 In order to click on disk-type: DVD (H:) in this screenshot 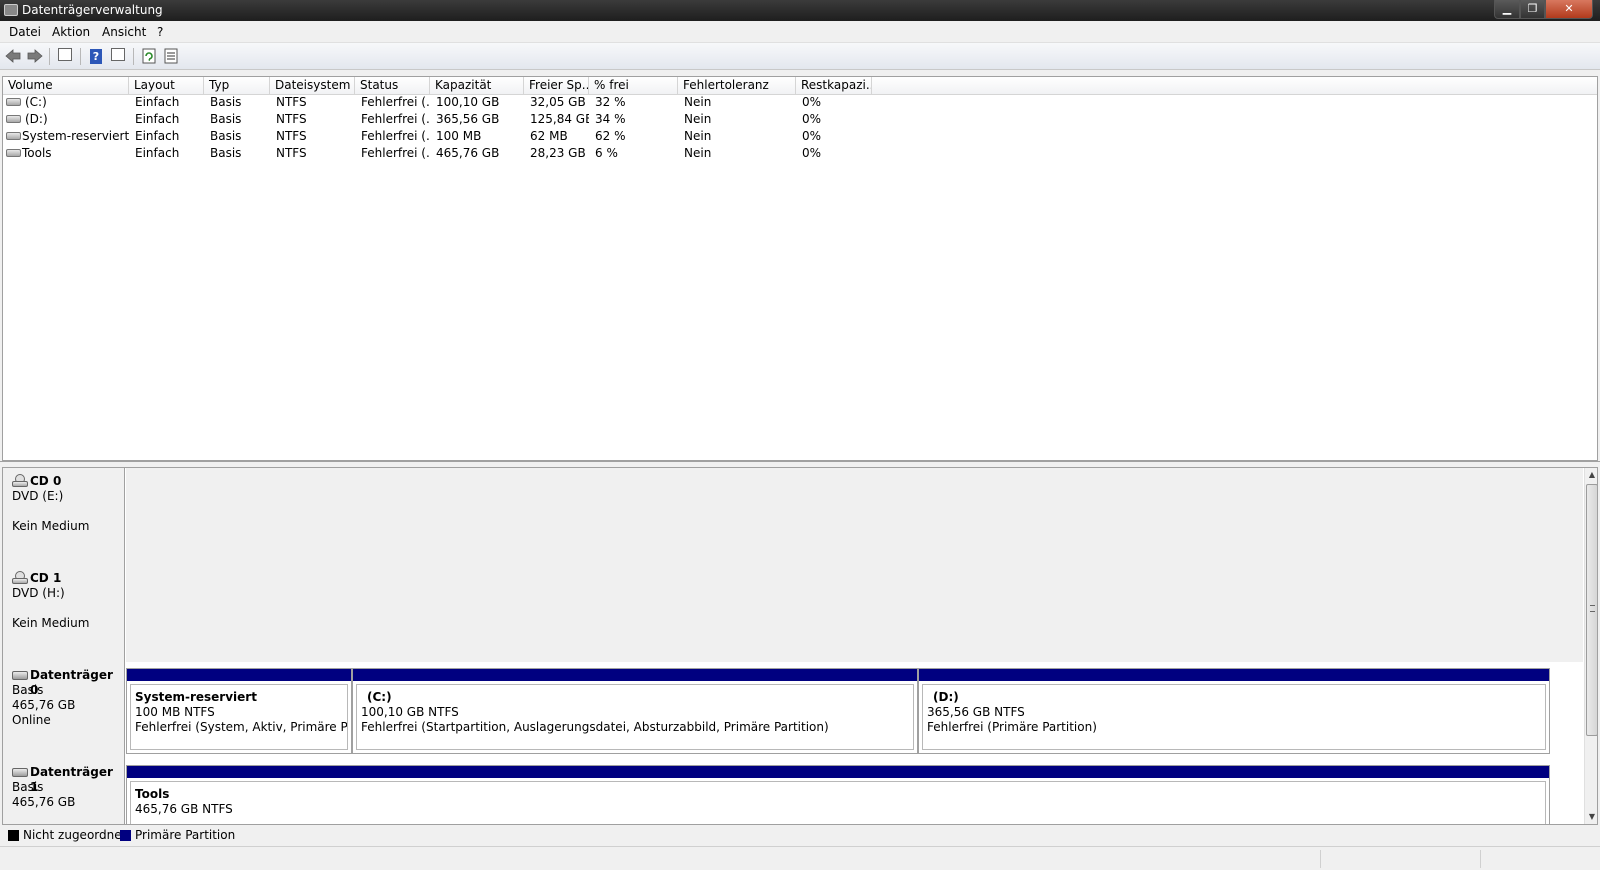, I will do `click(38, 593)`.